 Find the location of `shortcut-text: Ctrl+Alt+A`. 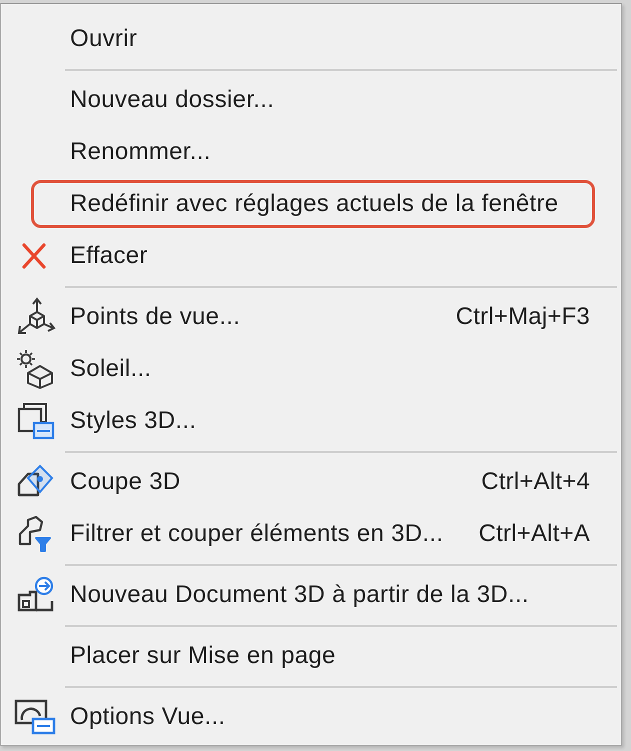

shortcut-text: Ctrl+Alt+A is located at coordinates (534, 534).